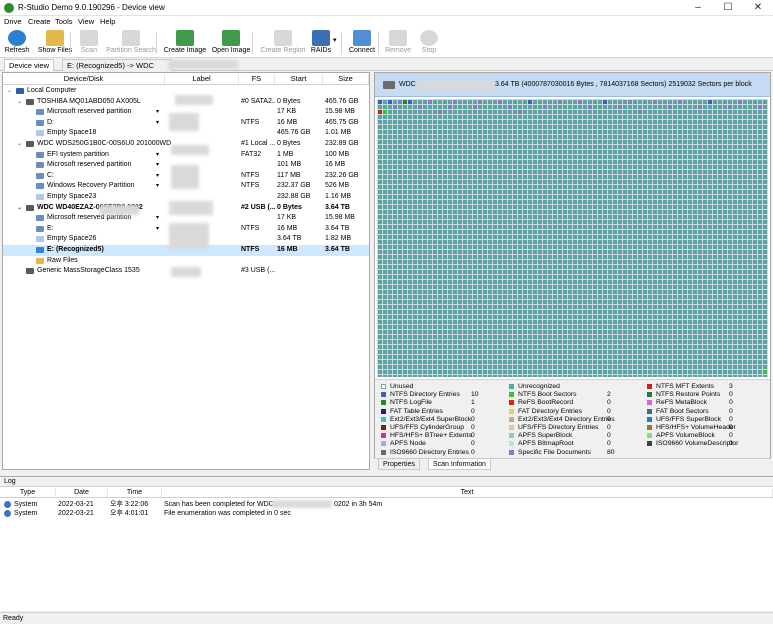 This screenshot has width=773, height=624. I want to click on tab-properties: Properties, so click(399, 464).